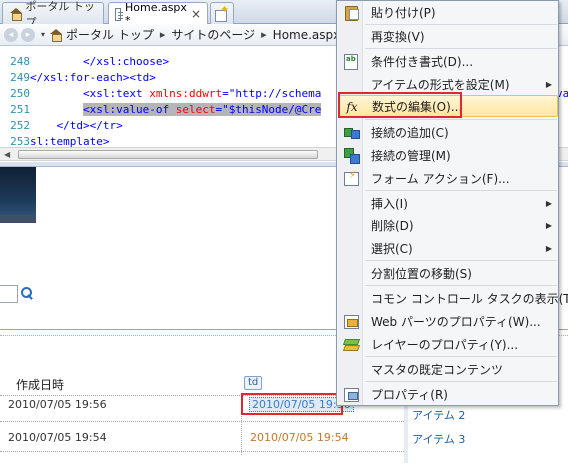 This screenshot has width=568, height=466. What do you see at coordinates (126, 61) in the screenshot?
I see `code-text: </xsl:choose>` at bounding box center [126, 61].